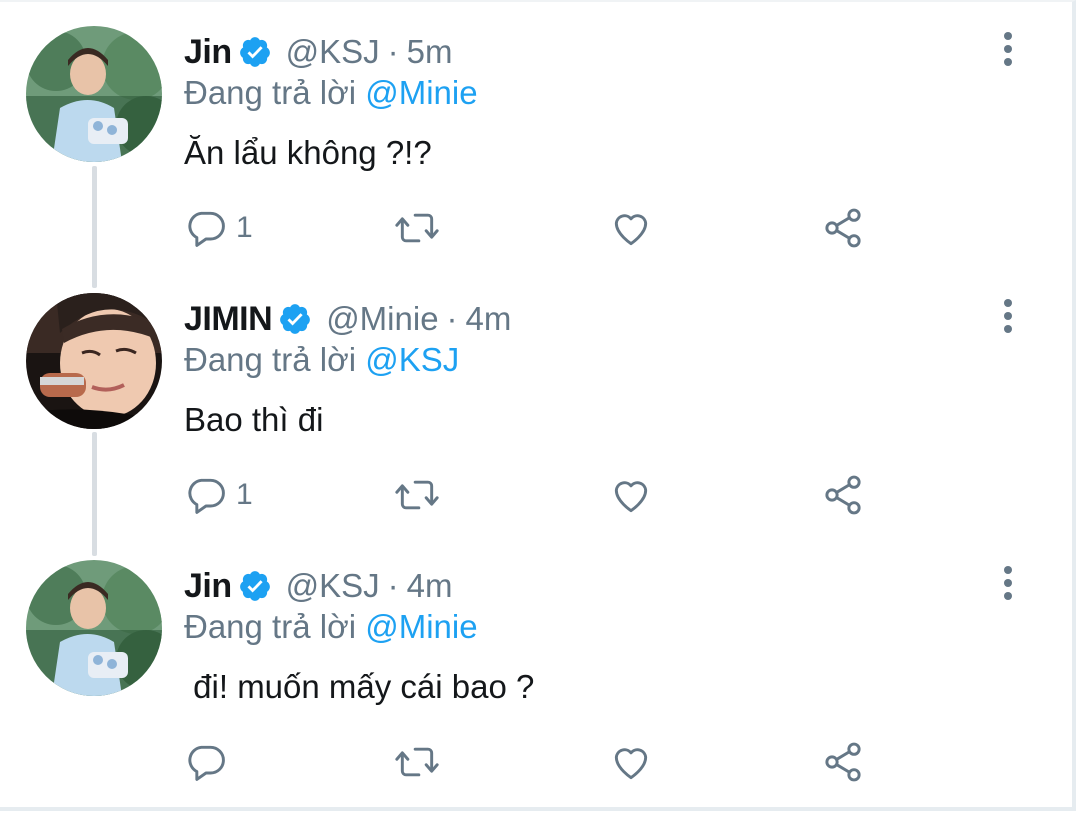  Describe the element at coordinates (382, 319) in the screenshot. I see `user-handle: @Minie` at that location.